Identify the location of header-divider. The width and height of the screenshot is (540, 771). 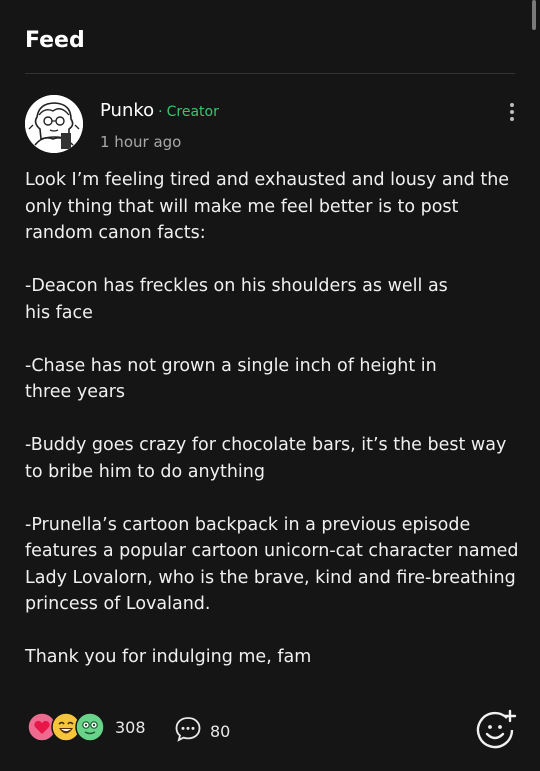
(270, 73).